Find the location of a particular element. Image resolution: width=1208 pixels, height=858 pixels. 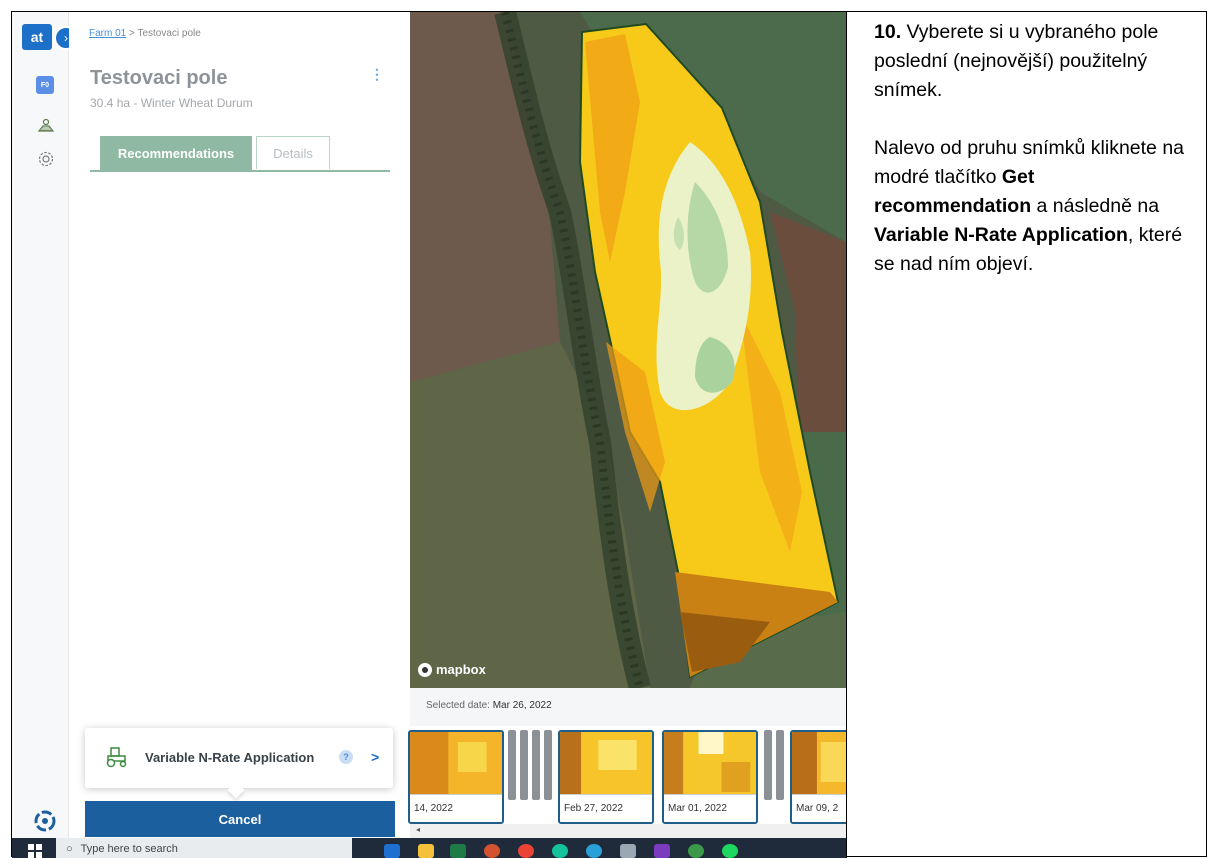

cancel-button: Cancel is located at coordinates (240, 819).